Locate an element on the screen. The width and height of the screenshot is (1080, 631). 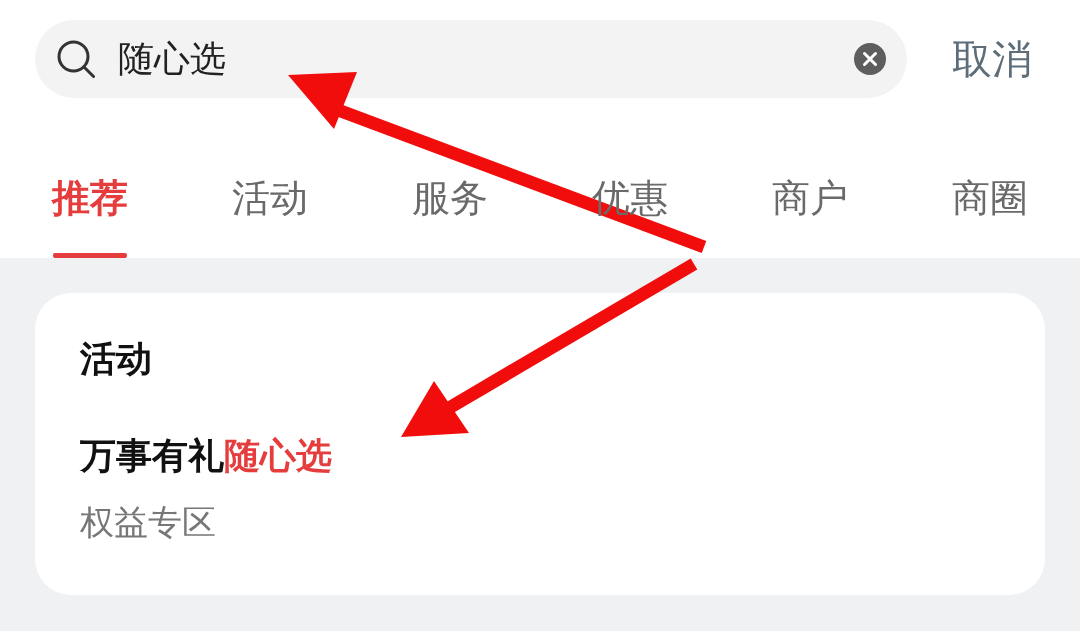
search-icon is located at coordinates (76, 59).